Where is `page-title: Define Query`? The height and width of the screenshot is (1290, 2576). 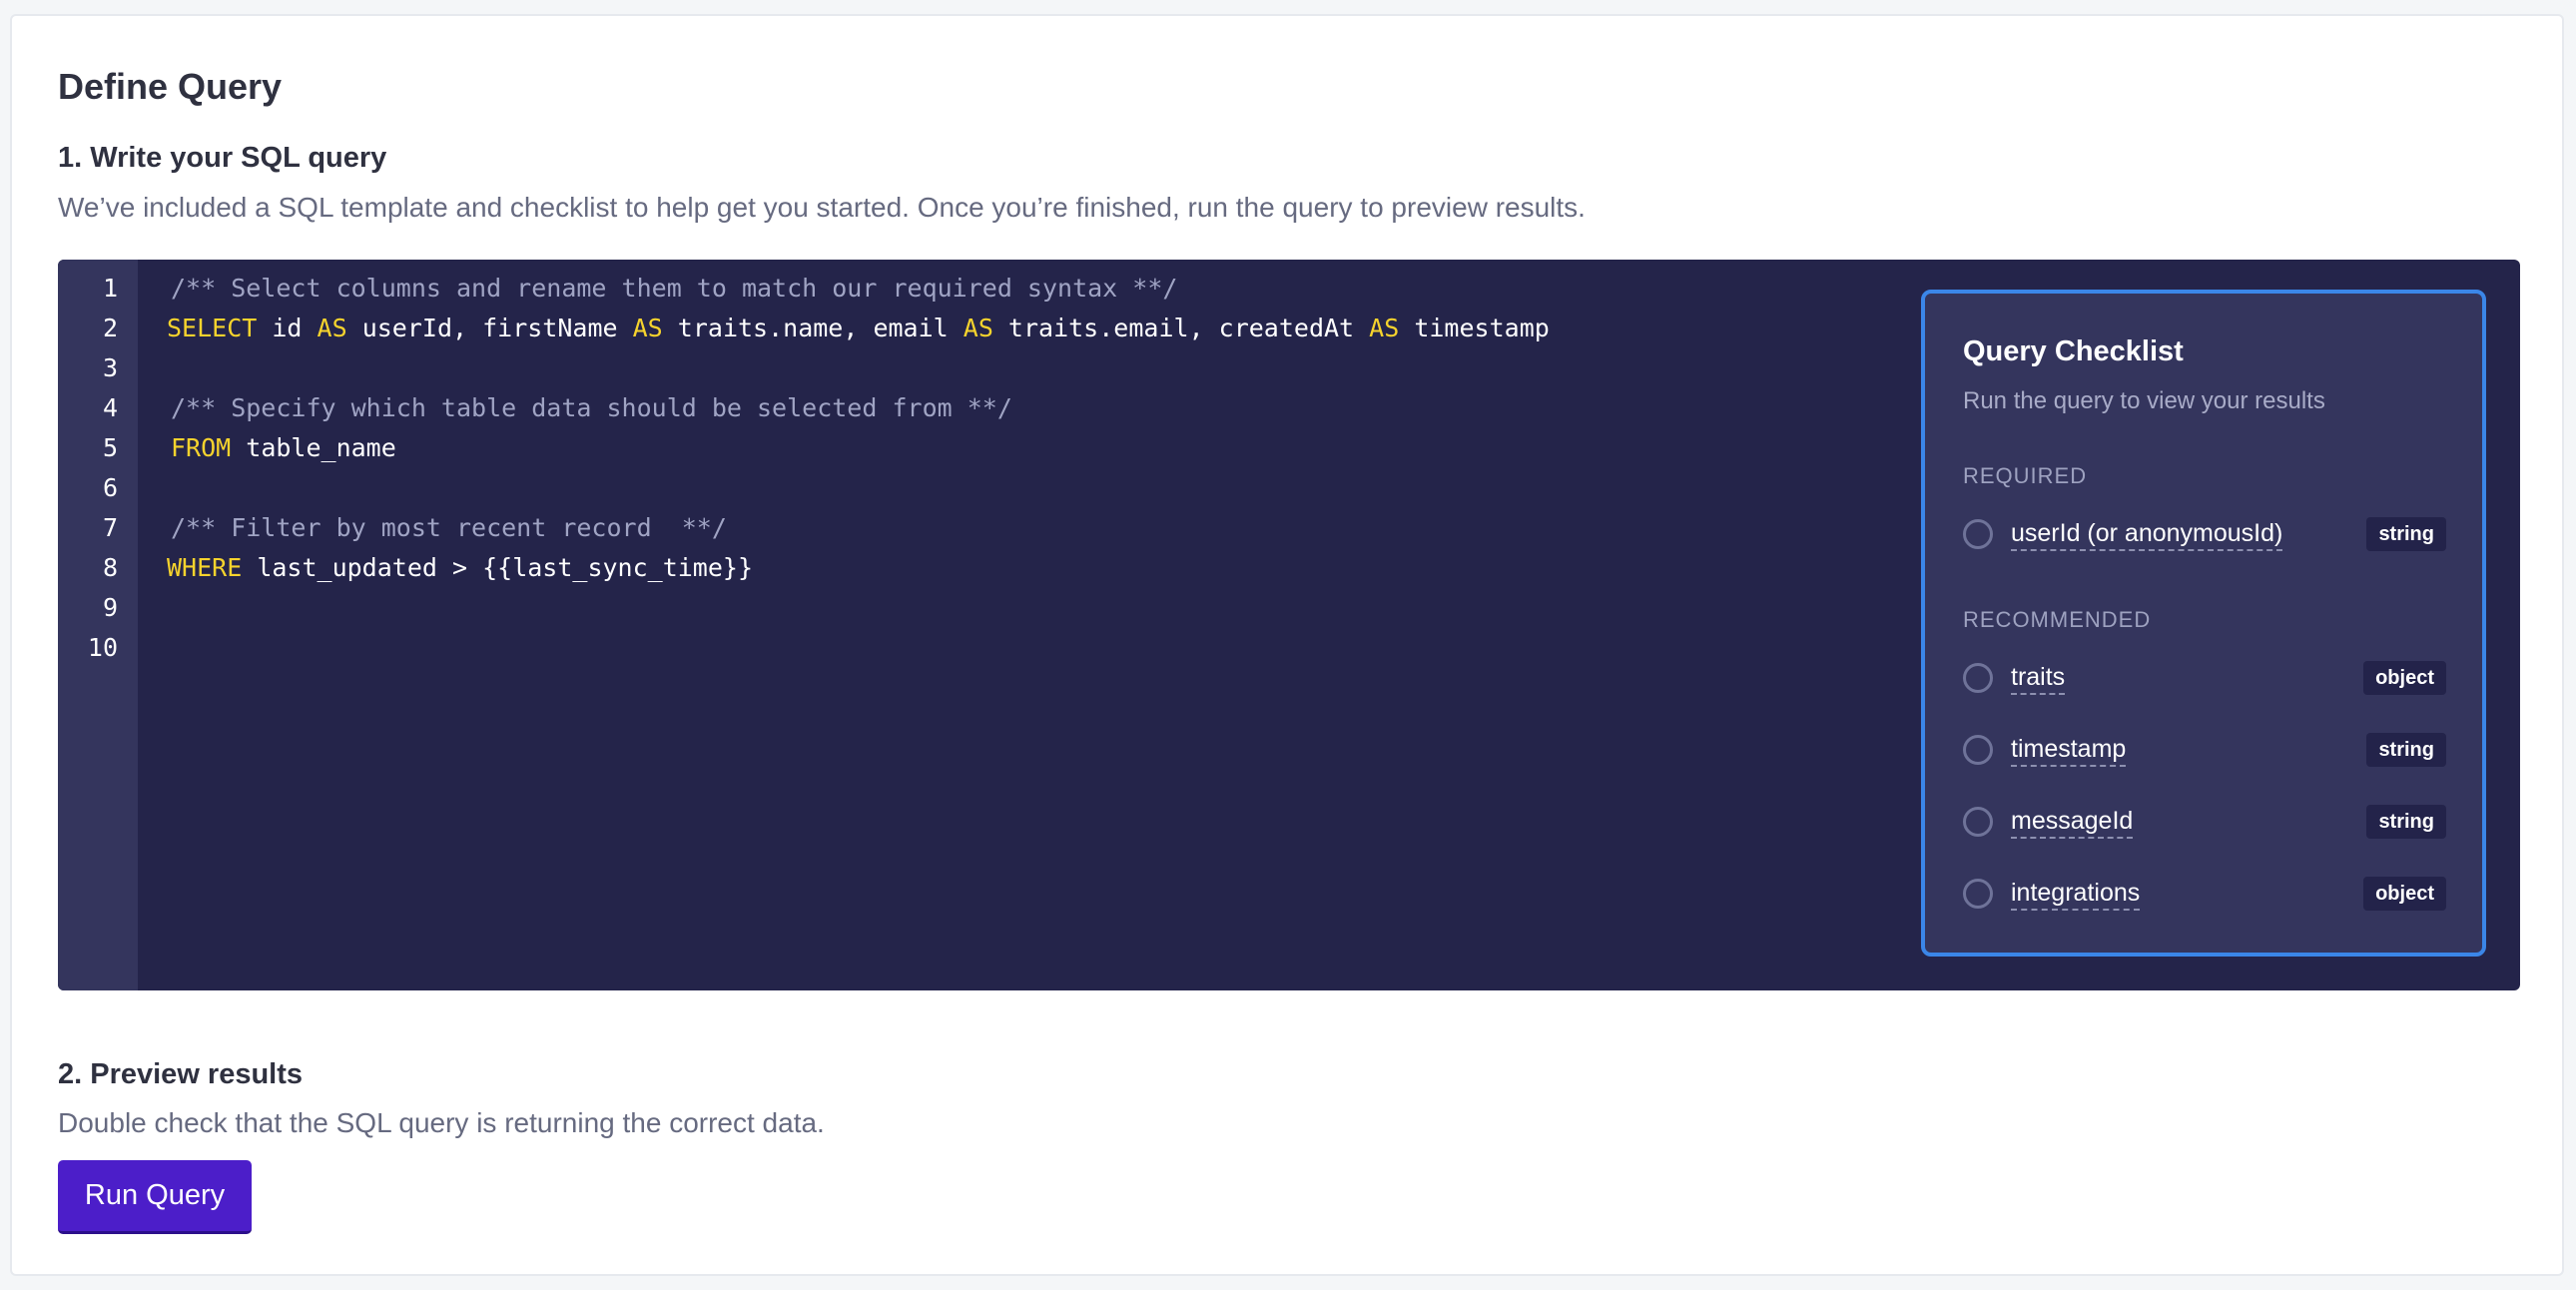
page-title: Define Query is located at coordinates (170, 86).